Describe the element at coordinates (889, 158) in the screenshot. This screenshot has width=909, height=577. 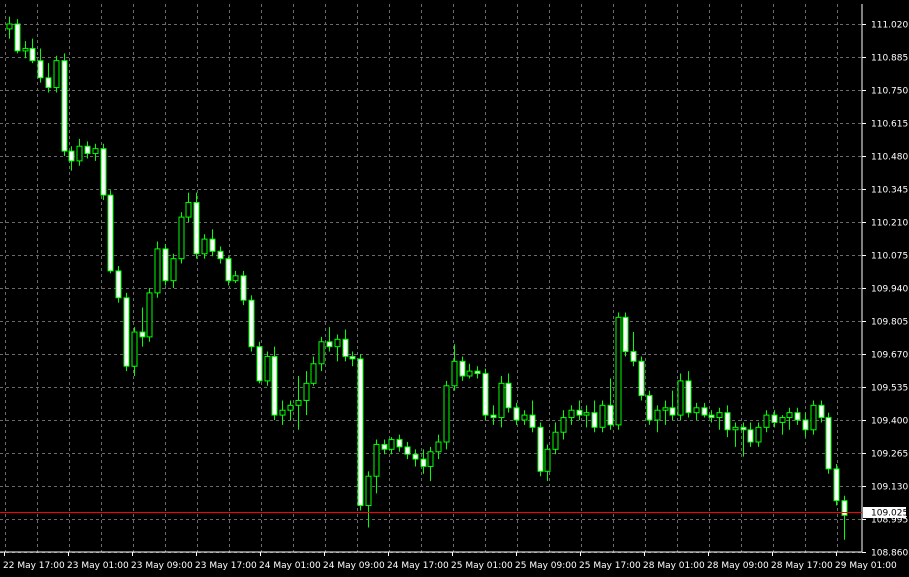
I see `y-tick-label: 110.480` at that location.